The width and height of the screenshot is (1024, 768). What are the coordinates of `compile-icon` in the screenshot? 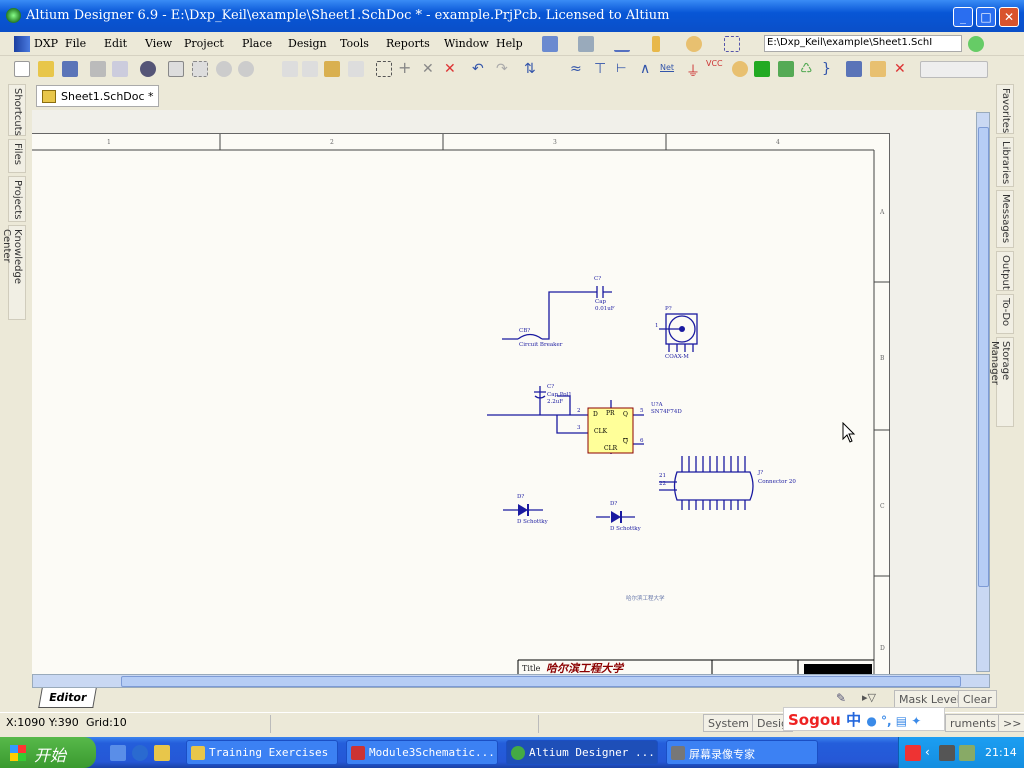 It's located at (148, 69).